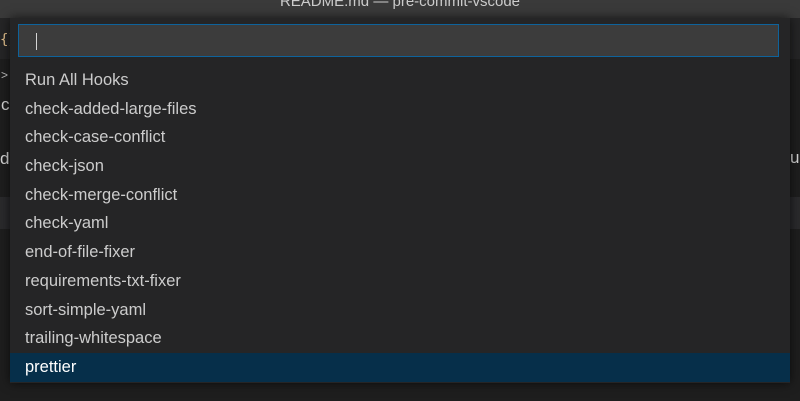 The image size is (800, 401). Describe the element at coordinates (4, 75) in the screenshot. I see `chevron-right-icon: >` at that location.